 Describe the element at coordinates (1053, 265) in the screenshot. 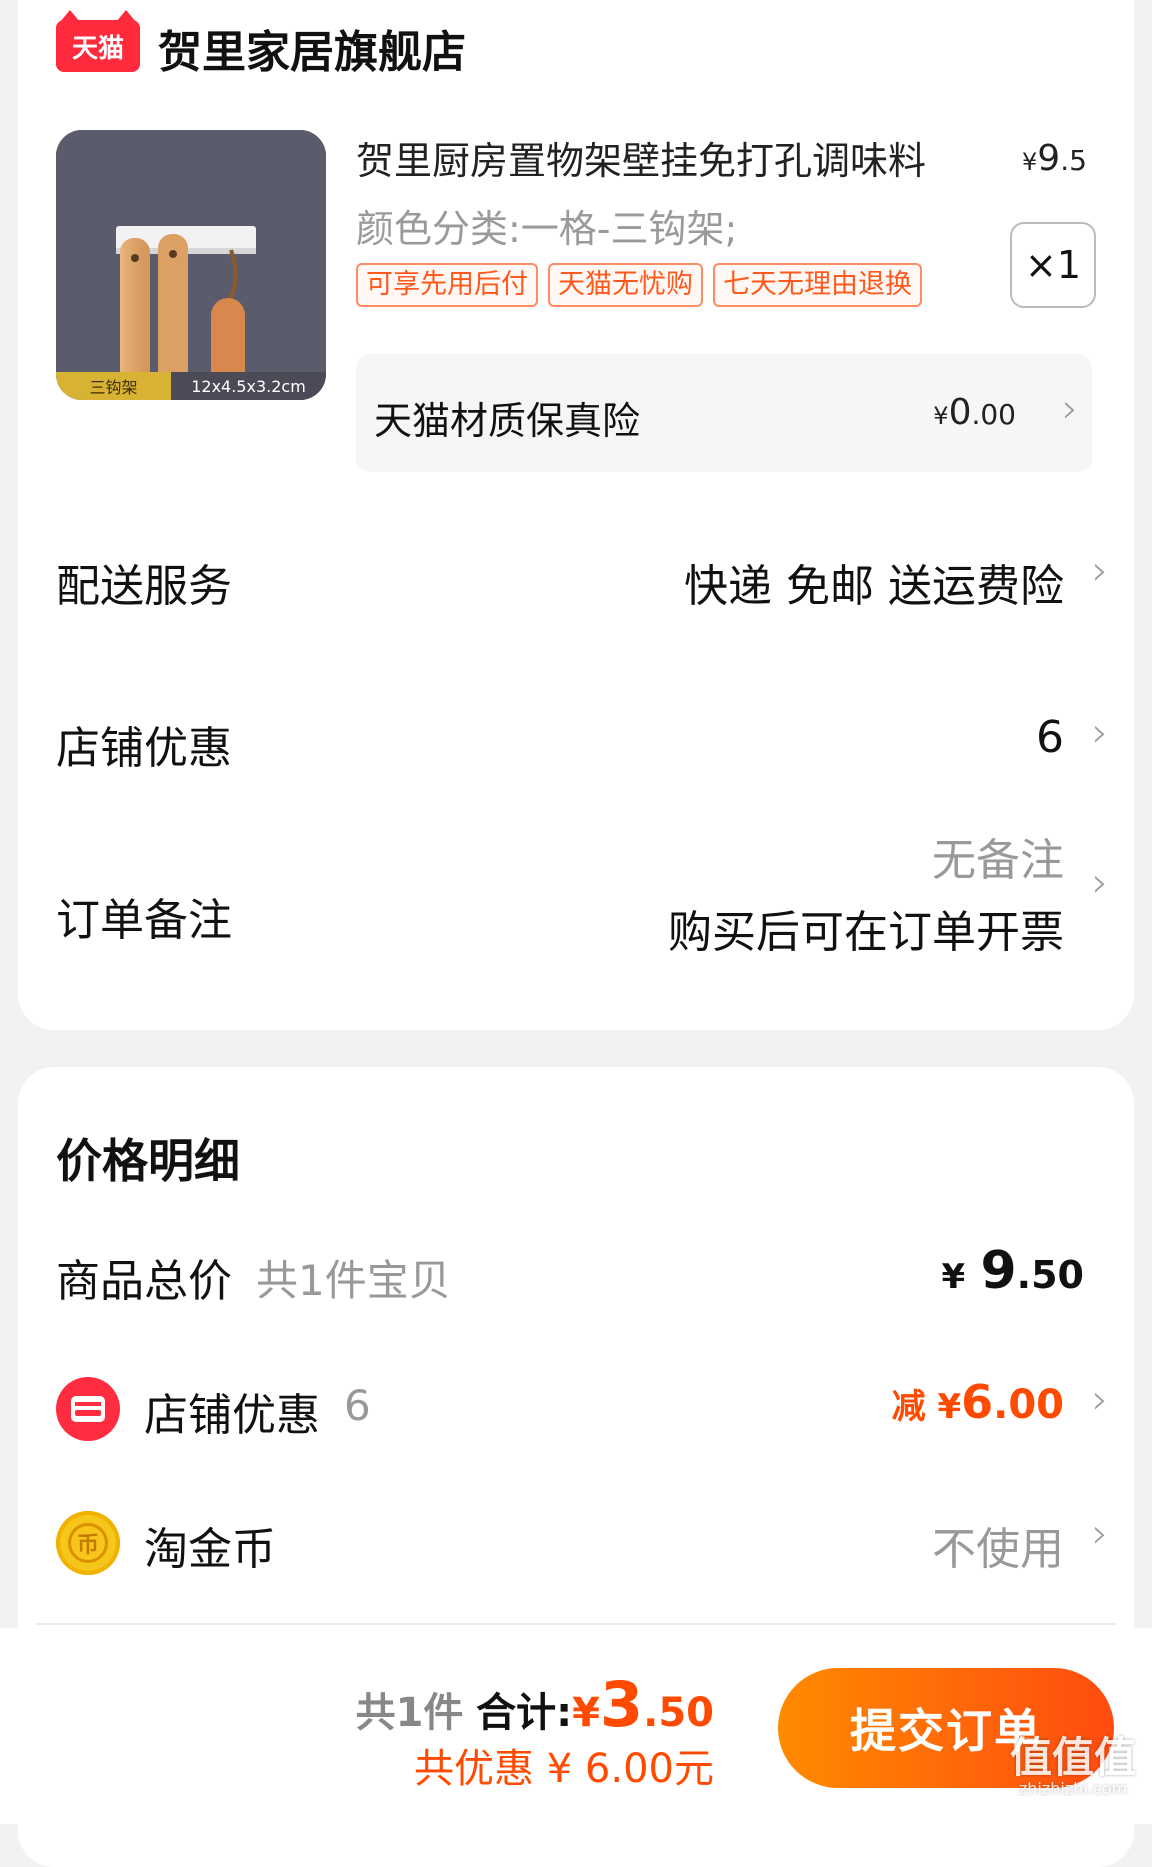

I see `quantity-button: ×1` at that location.